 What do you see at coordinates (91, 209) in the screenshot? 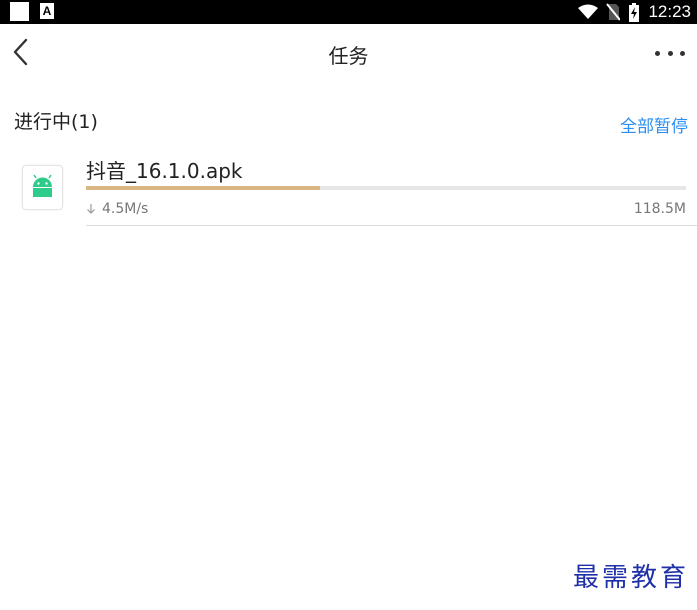
I see `arrow-down-icon` at bounding box center [91, 209].